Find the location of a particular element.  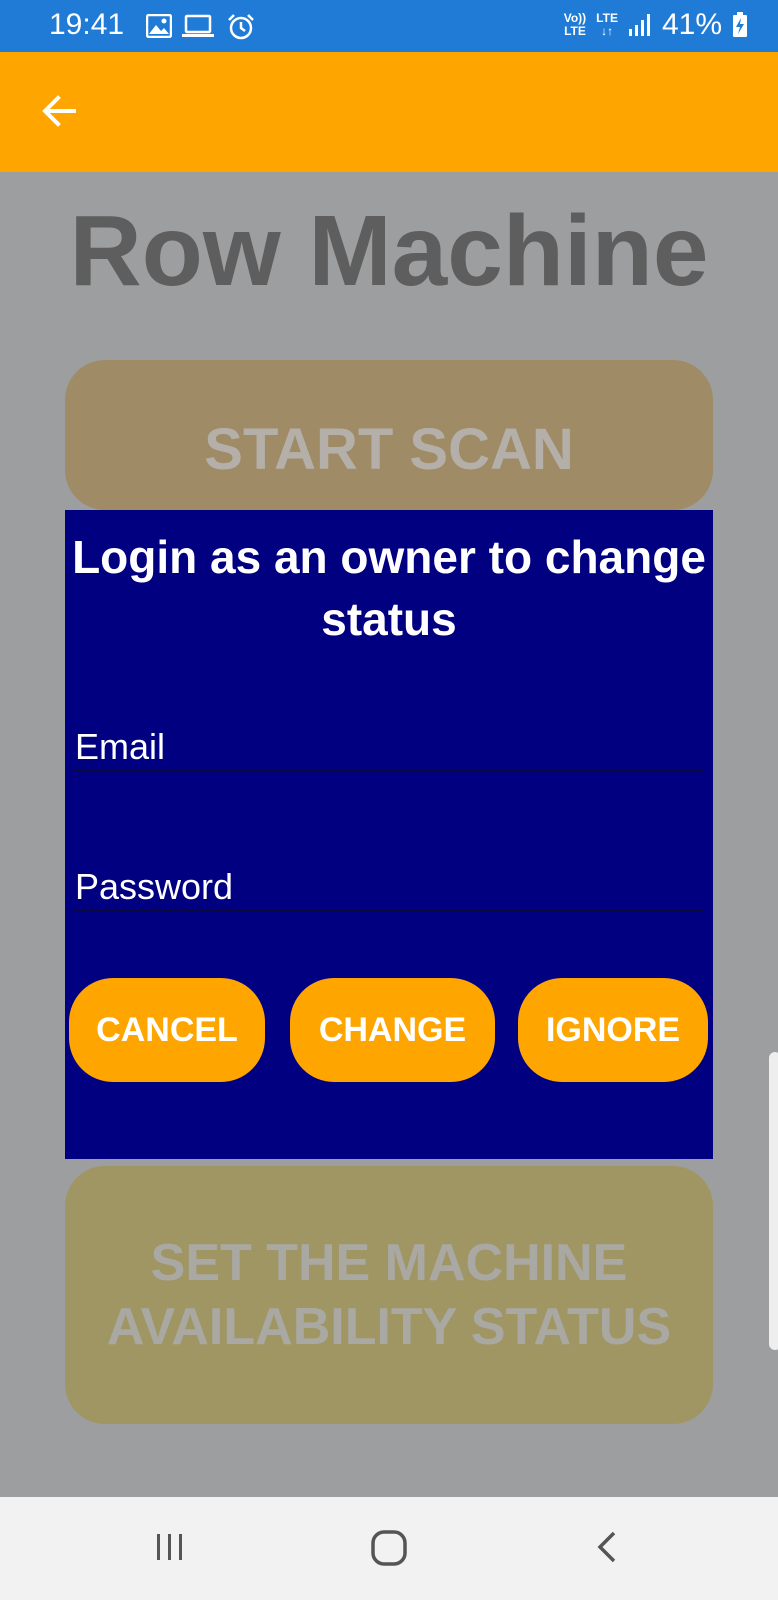

app-bar is located at coordinates (389, 112).